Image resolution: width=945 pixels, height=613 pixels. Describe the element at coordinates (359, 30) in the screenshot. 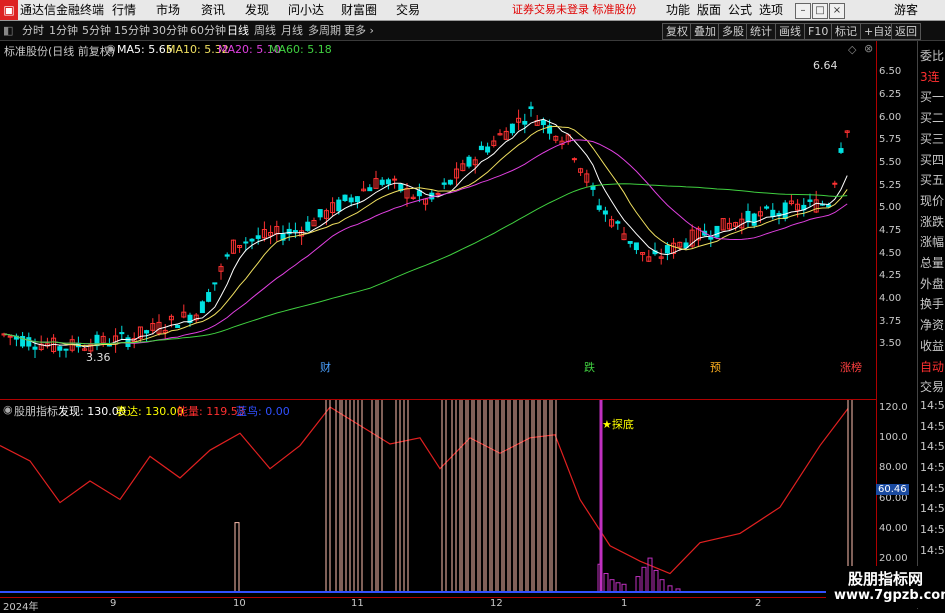

I see `tab-more: 更多 ›` at that location.